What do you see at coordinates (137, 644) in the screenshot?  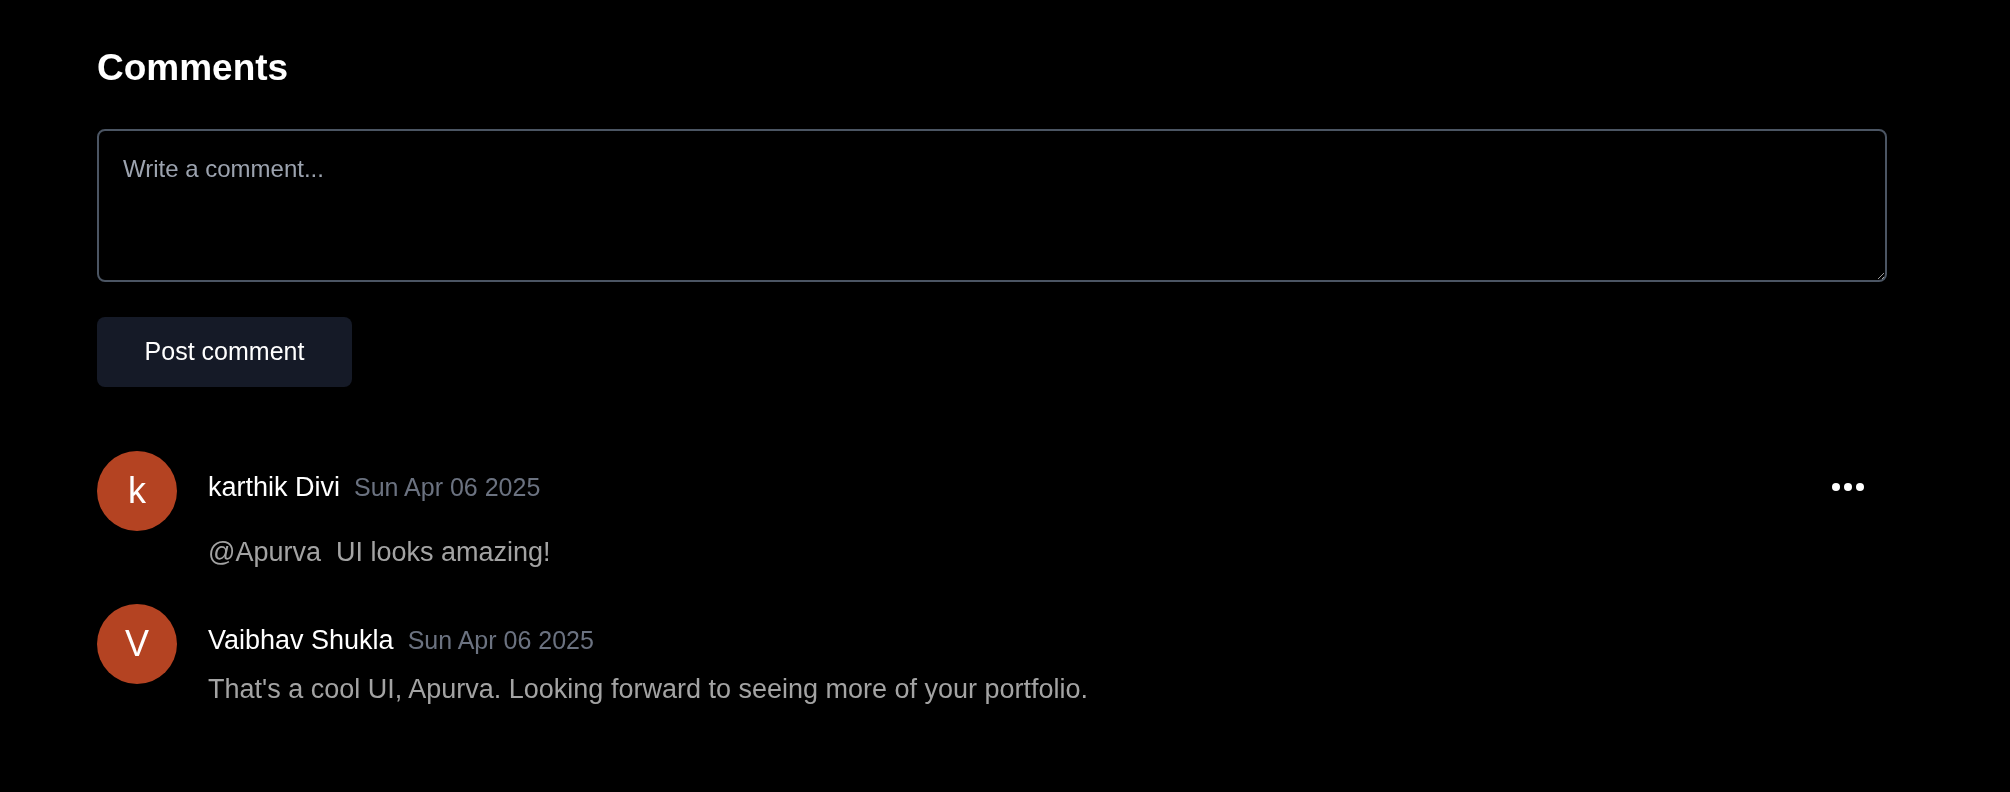 I see `avatar: V` at bounding box center [137, 644].